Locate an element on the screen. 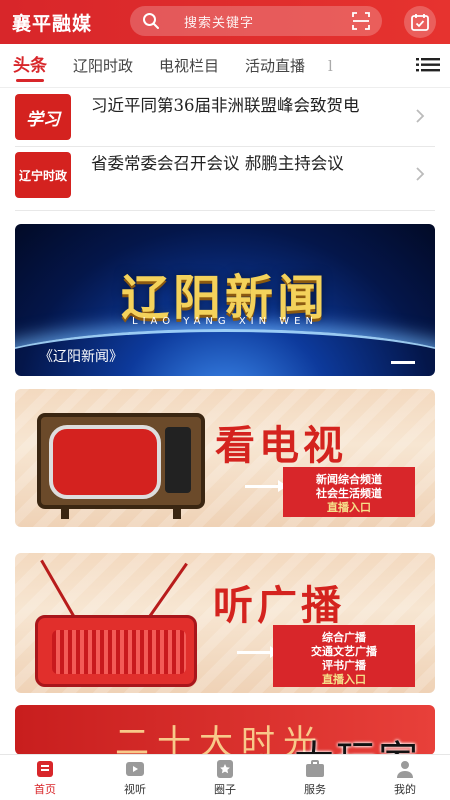  tab-live-events: 活动直播 is located at coordinates (275, 65).